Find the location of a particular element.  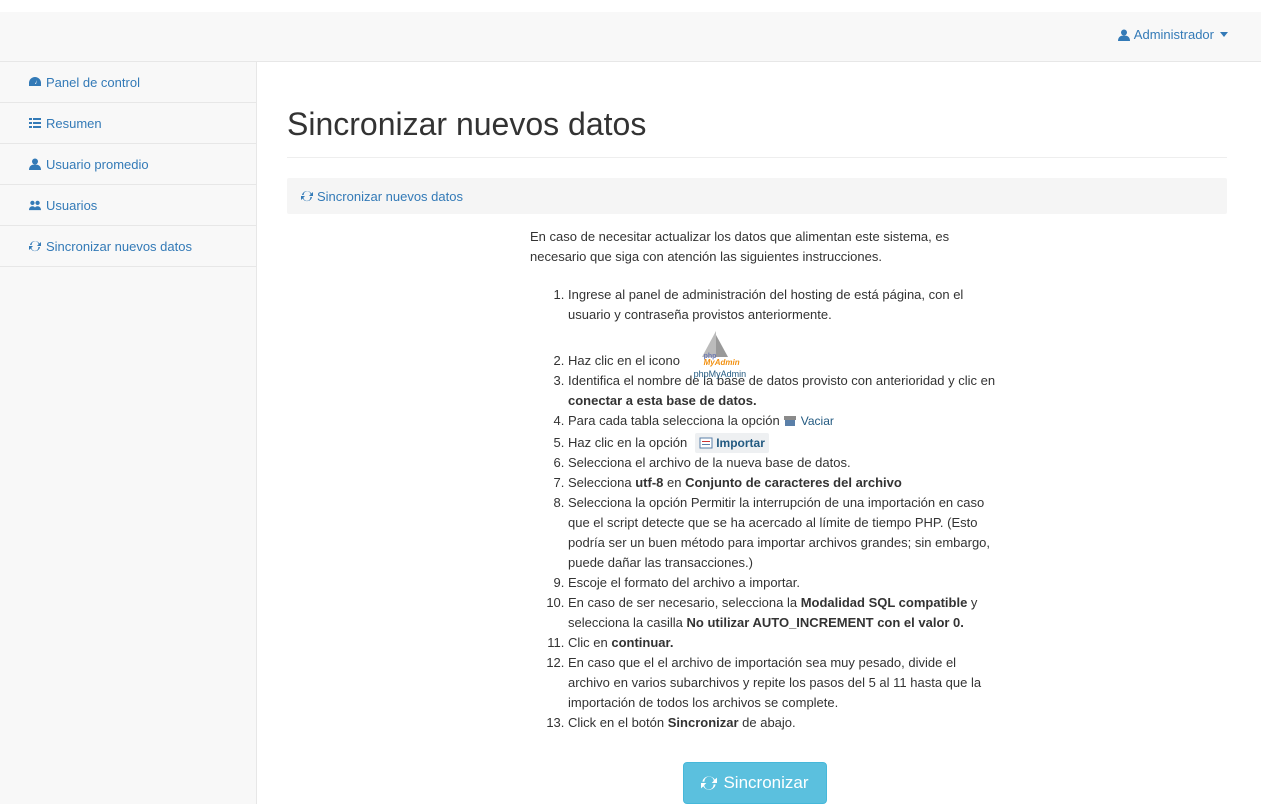

sidebar-item-usuario-promedio: Usuario promedio is located at coordinates (128, 164).